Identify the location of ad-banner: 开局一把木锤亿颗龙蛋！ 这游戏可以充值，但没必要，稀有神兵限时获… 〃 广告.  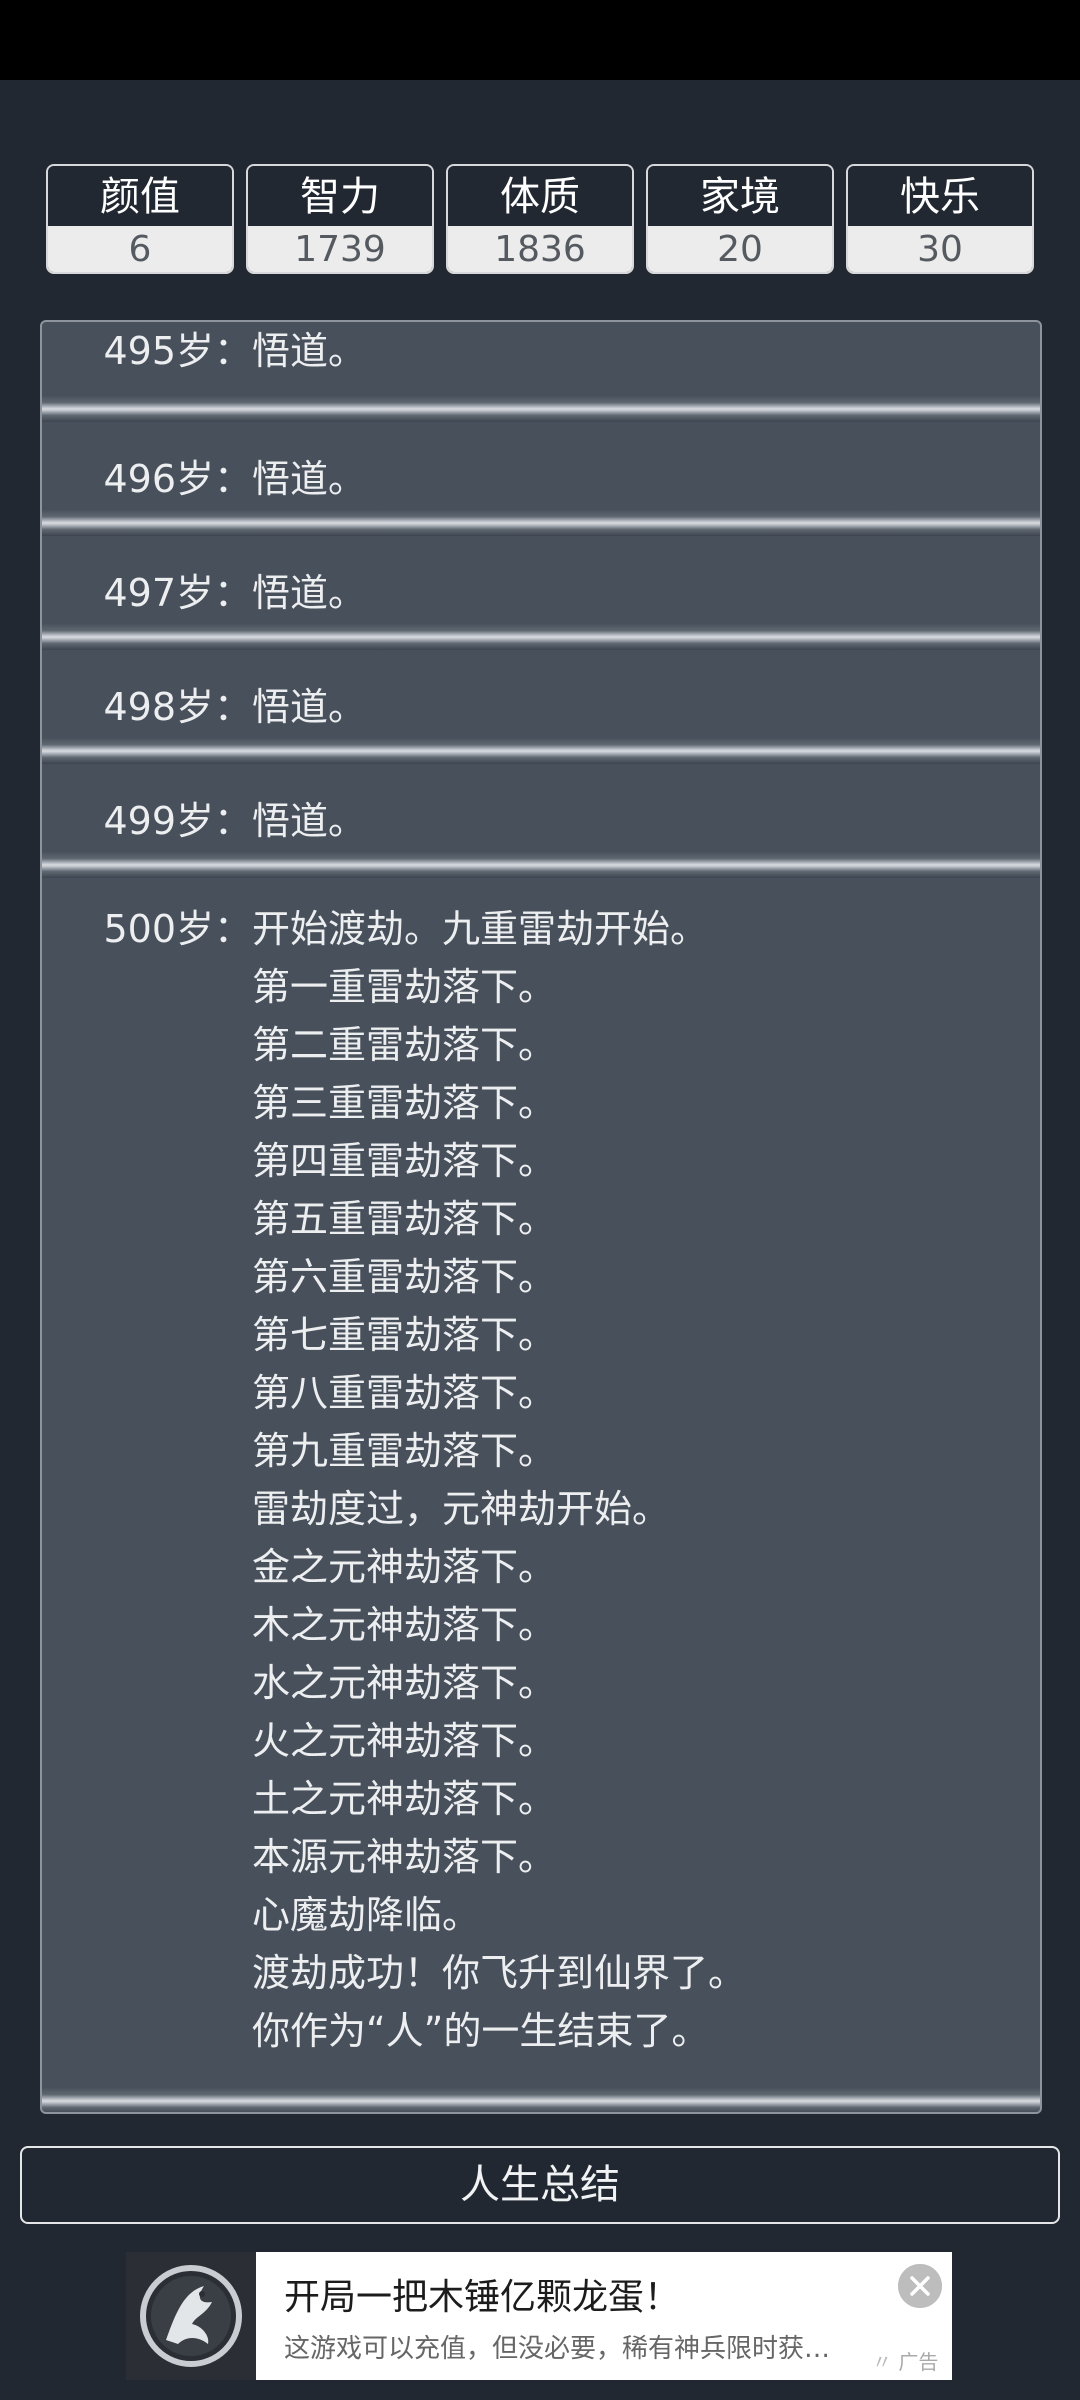
(539, 2316).